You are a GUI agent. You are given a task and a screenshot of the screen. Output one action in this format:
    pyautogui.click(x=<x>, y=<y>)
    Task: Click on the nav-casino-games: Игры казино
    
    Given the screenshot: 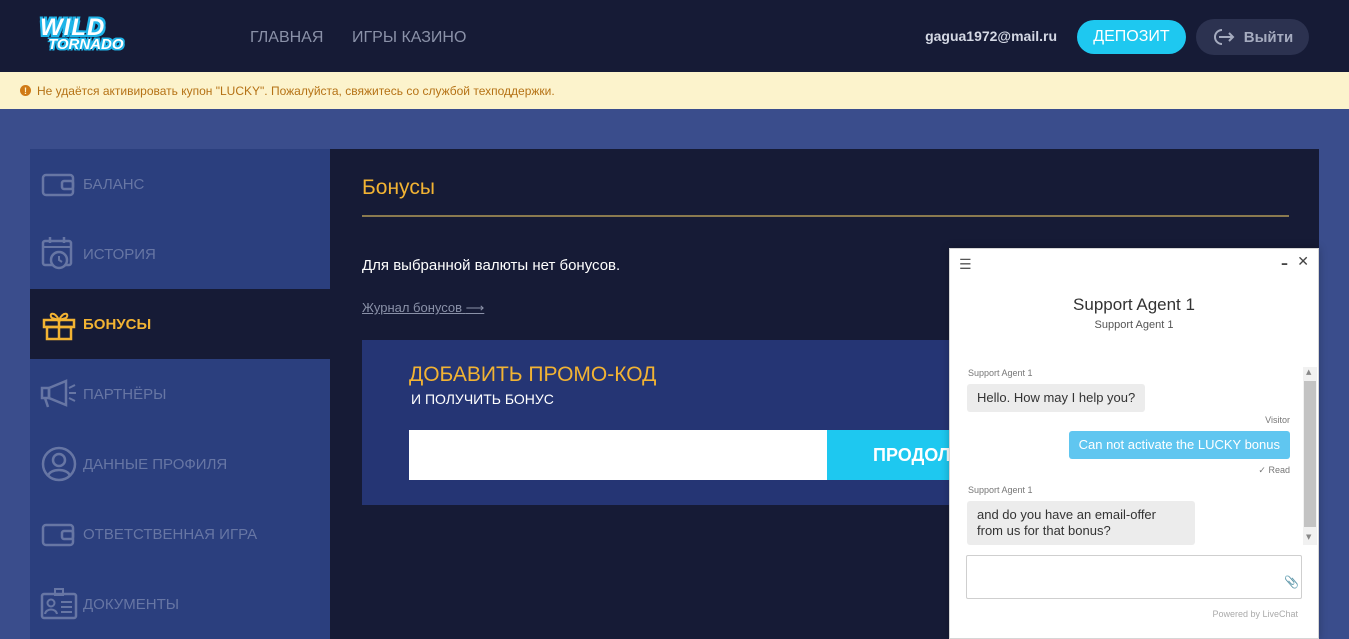 What is the action you would take?
    pyautogui.click(x=409, y=38)
    